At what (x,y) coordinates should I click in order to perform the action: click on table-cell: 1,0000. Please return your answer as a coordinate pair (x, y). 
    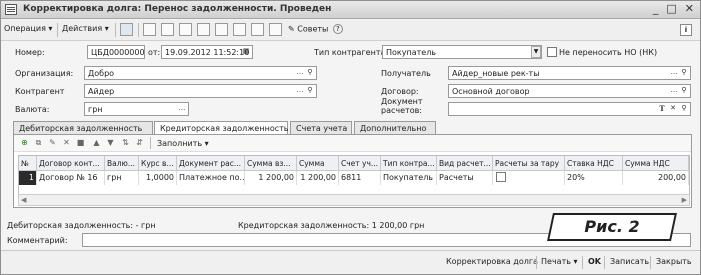
    Looking at the image, I should click on (158, 178).